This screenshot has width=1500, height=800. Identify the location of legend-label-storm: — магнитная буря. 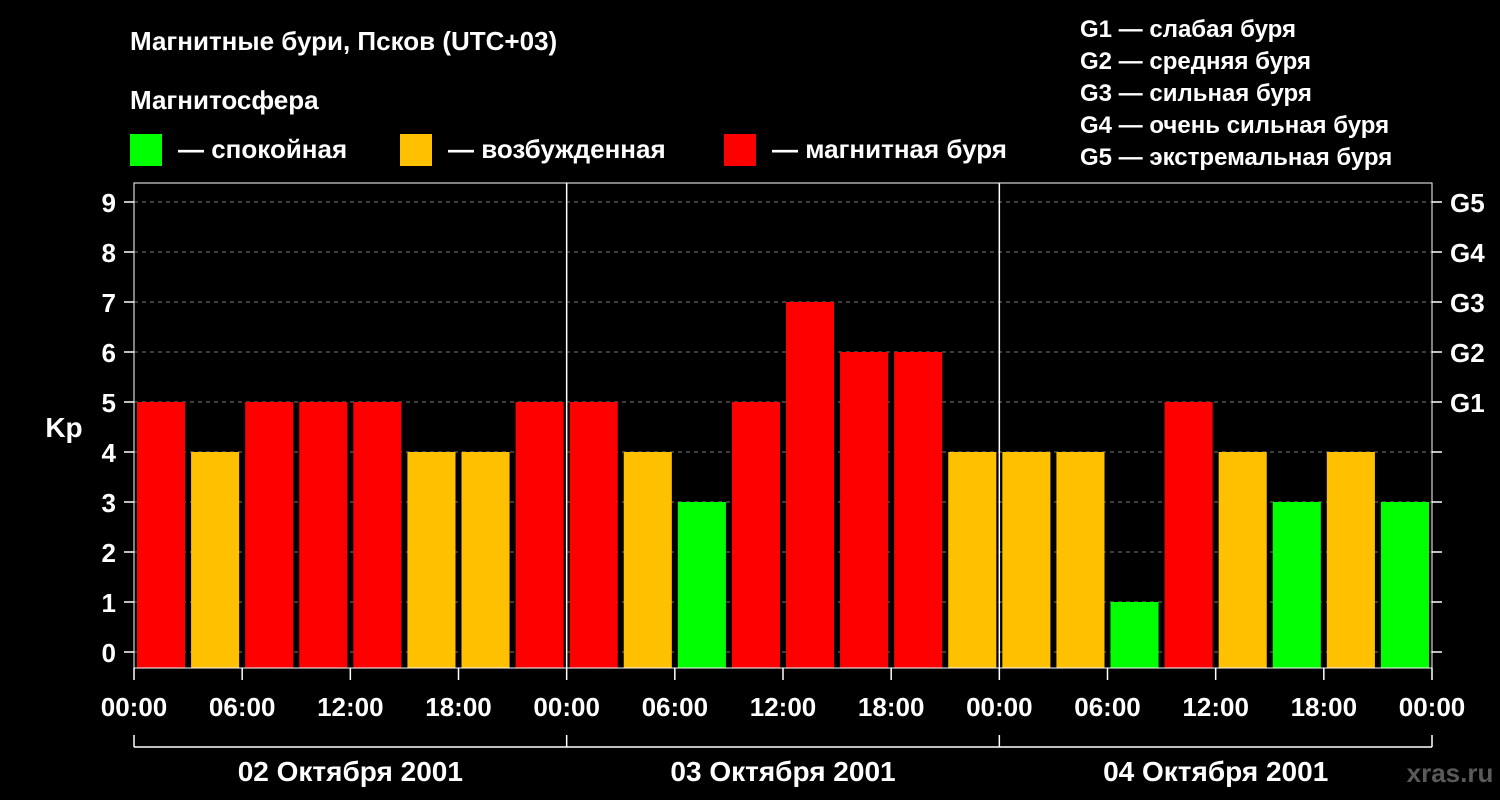
(889, 149).